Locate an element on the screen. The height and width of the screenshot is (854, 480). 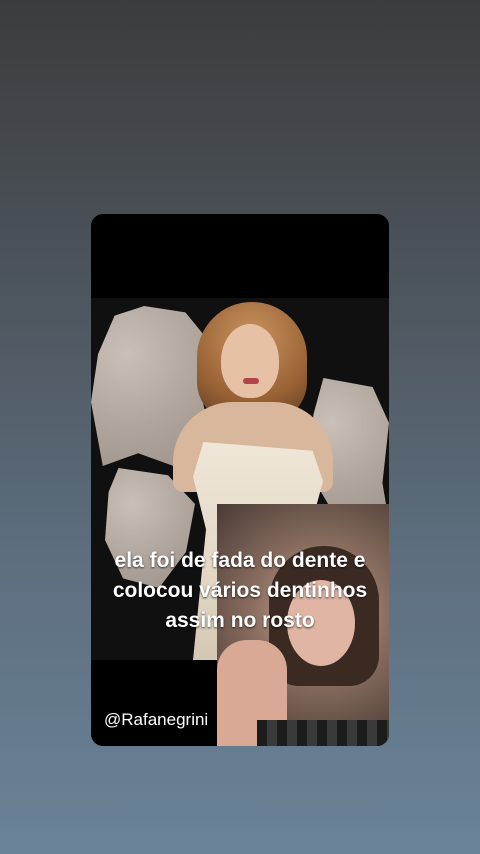
model-face is located at coordinates (250, 361).